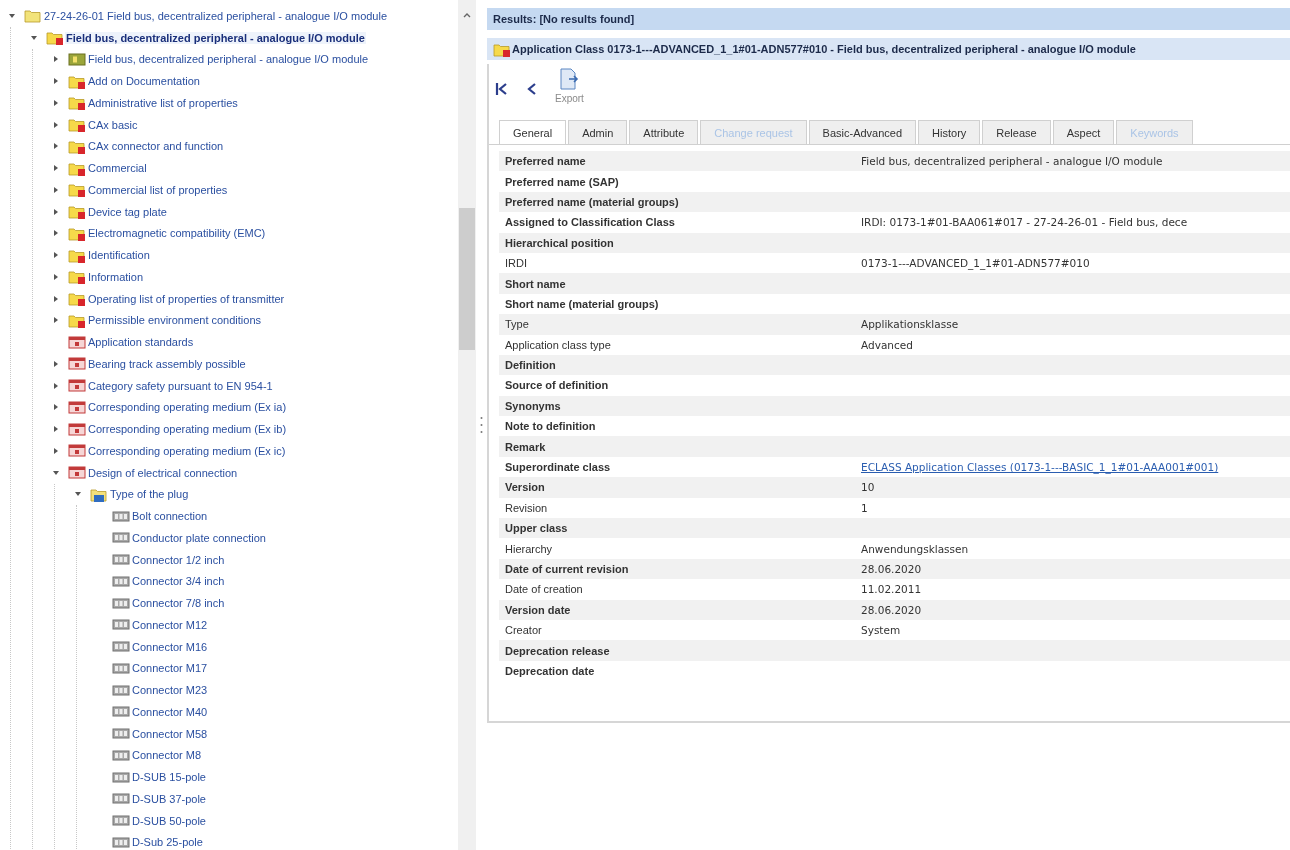 This screenshot has width=1290, height=850. Describe the element at coordinates (569, 86) in the screenshot. I see `export-button: Export` at that location.